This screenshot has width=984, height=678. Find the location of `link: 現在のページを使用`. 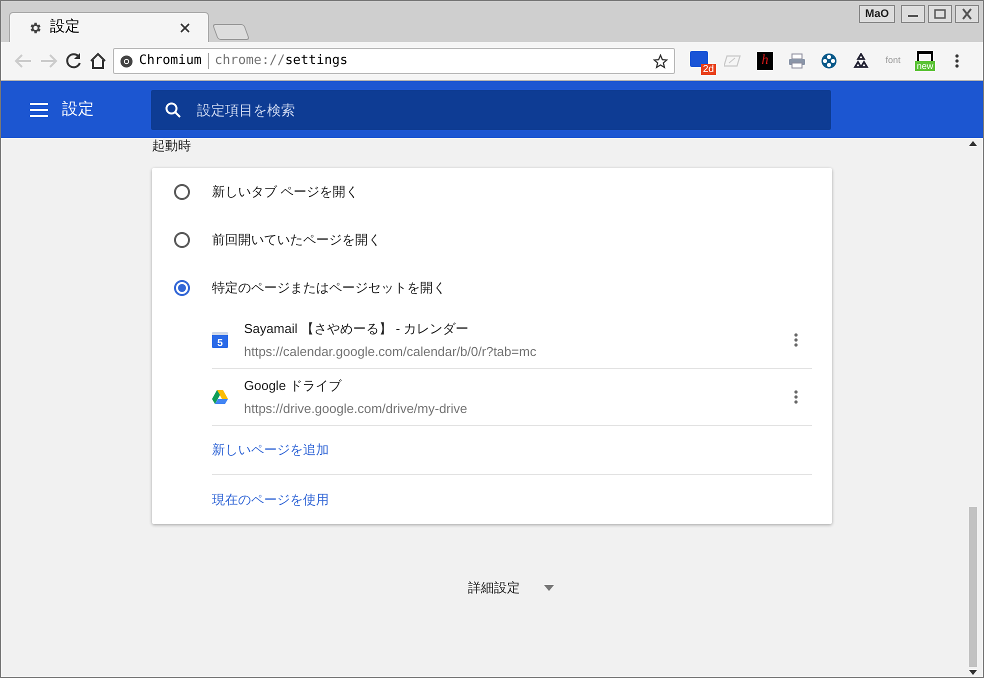

link: 現在のページを使用 is located at coordinates (270, 500).